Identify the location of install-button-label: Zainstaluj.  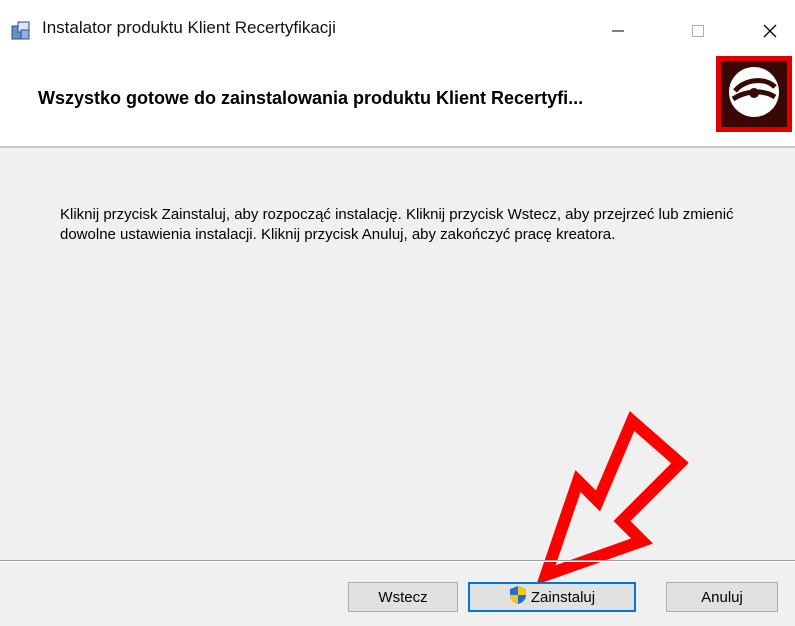
(563, 597).